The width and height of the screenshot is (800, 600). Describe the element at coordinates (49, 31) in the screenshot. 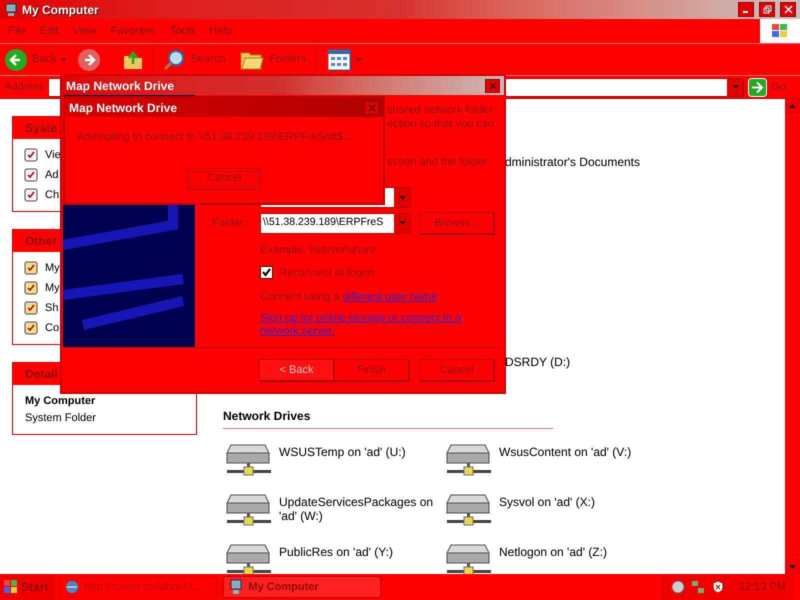

I see `menu-item: Edit` at that location.